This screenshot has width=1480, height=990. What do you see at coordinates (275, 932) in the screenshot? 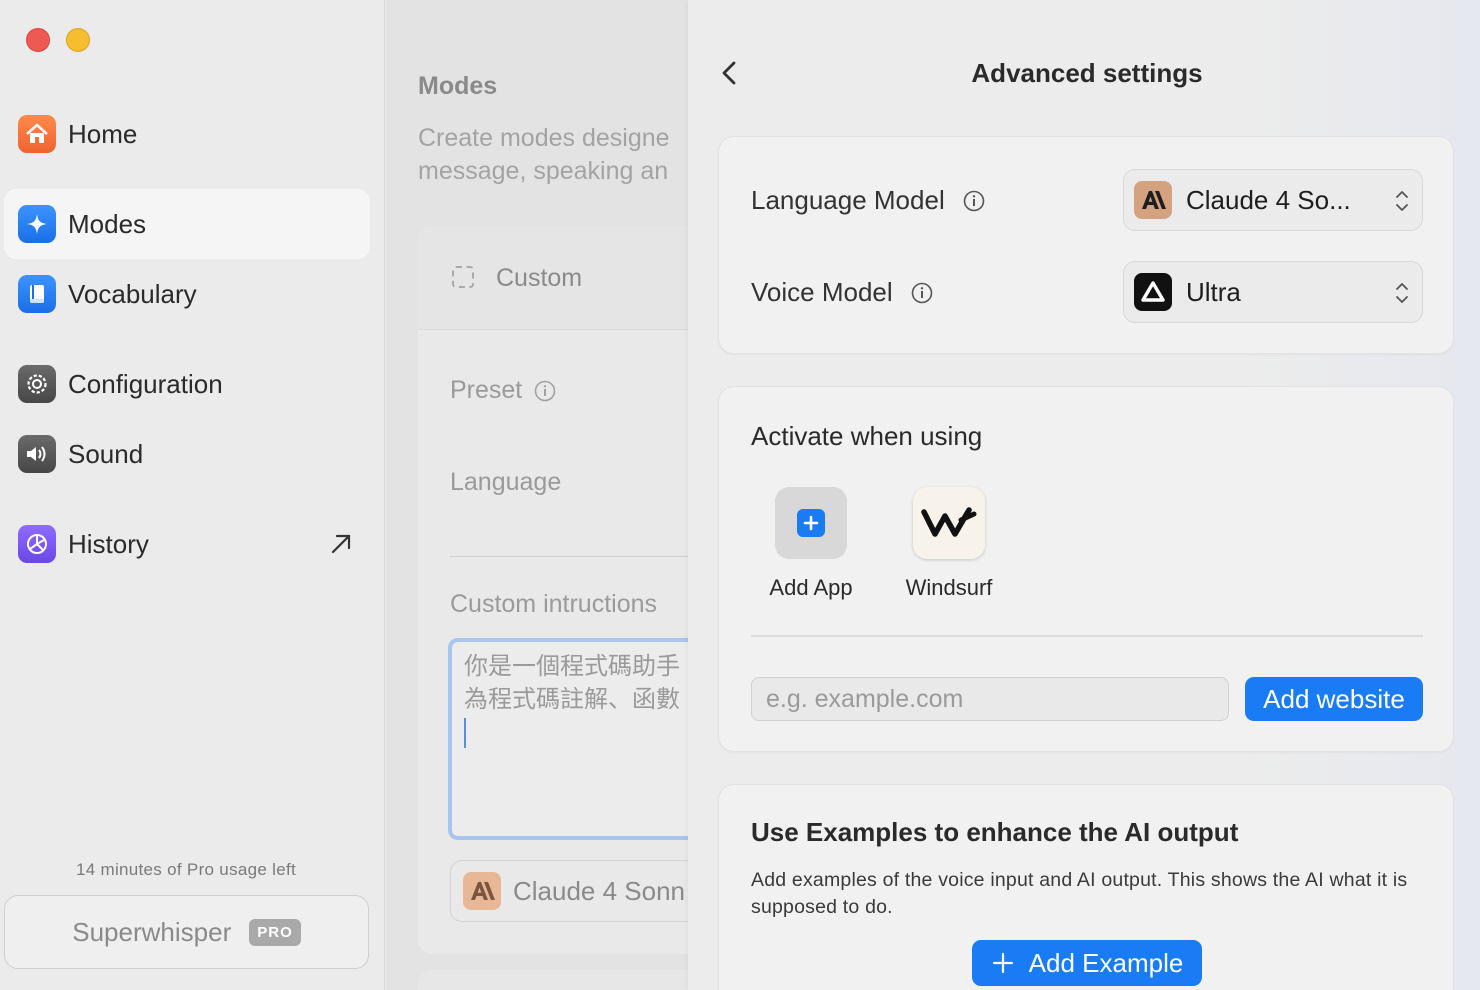
I see `pro-badge: PRO` at bounding box center [275, 932].